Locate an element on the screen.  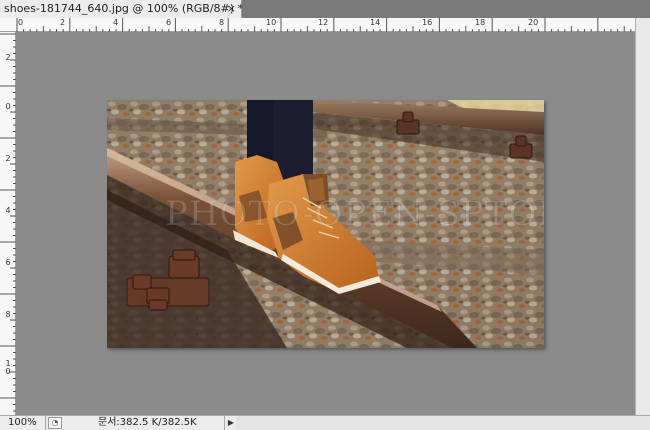
ruler-top-label: 6 is located at coordinates (169, 22).